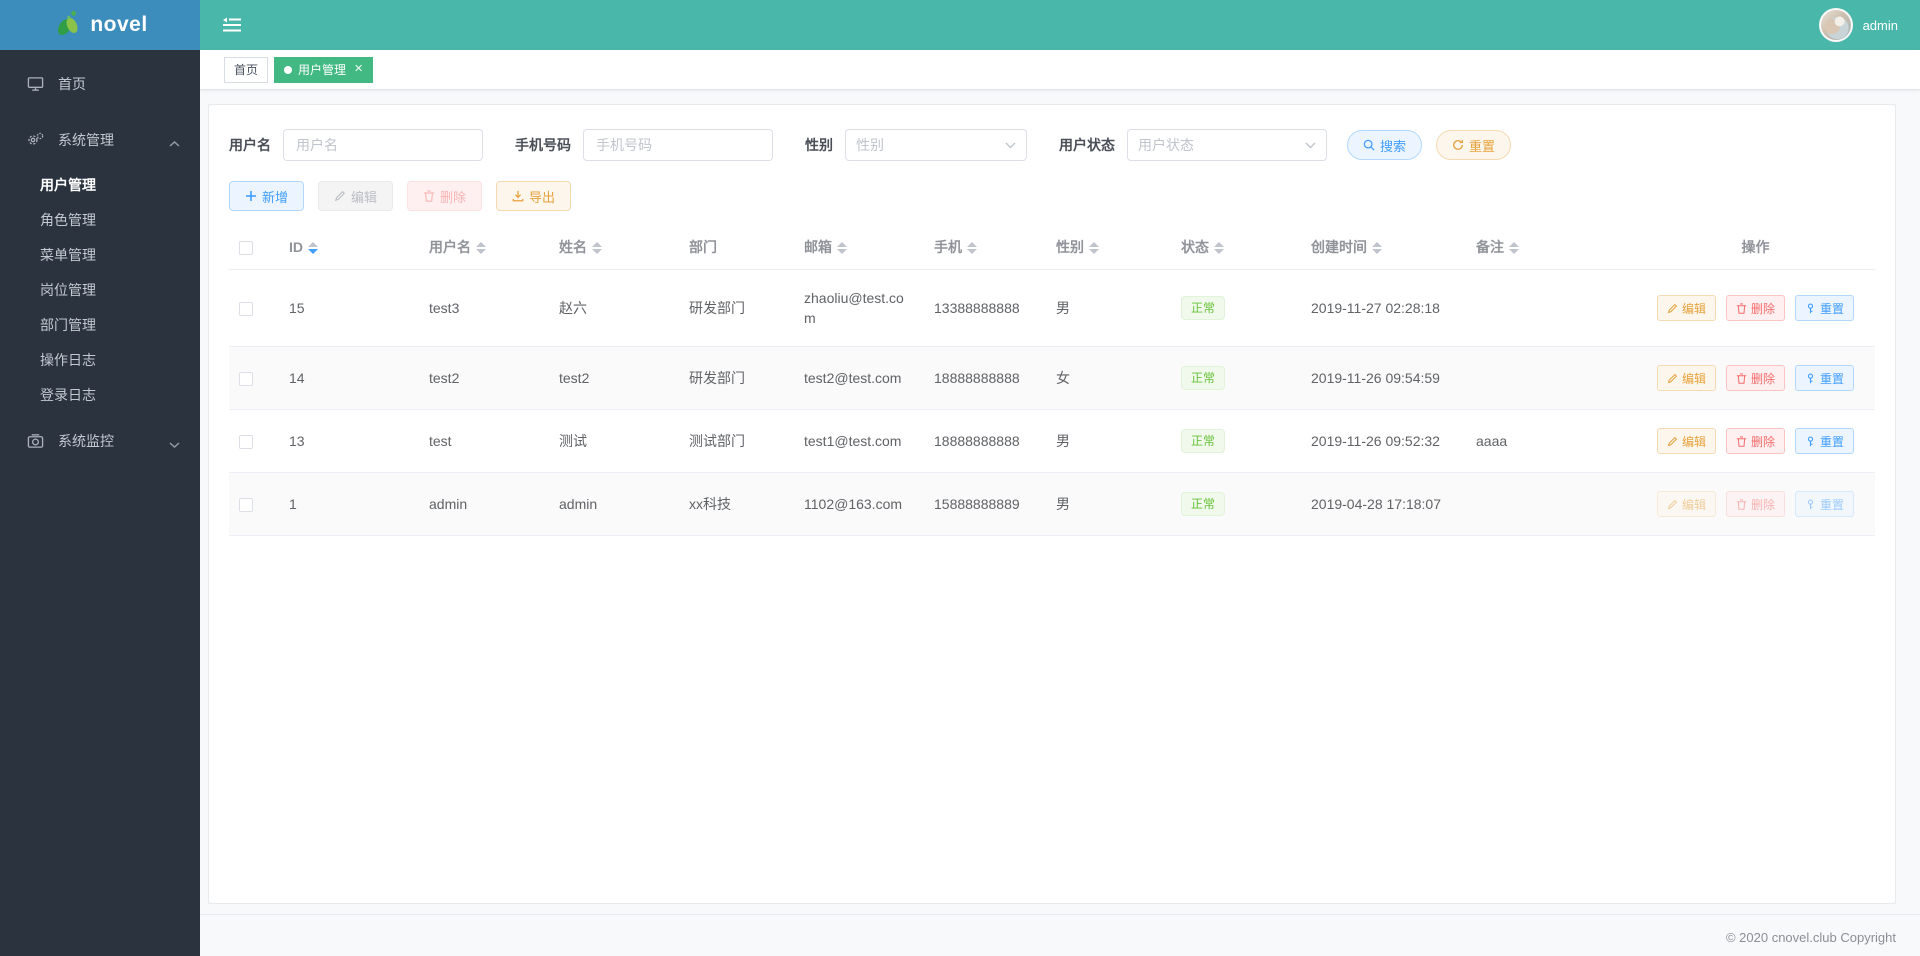 The image size is (1920, 956). What do you see at coordinates (534, 196) in the screenshot?
I see `export-button: 导出` at bounding box center [534, 196].